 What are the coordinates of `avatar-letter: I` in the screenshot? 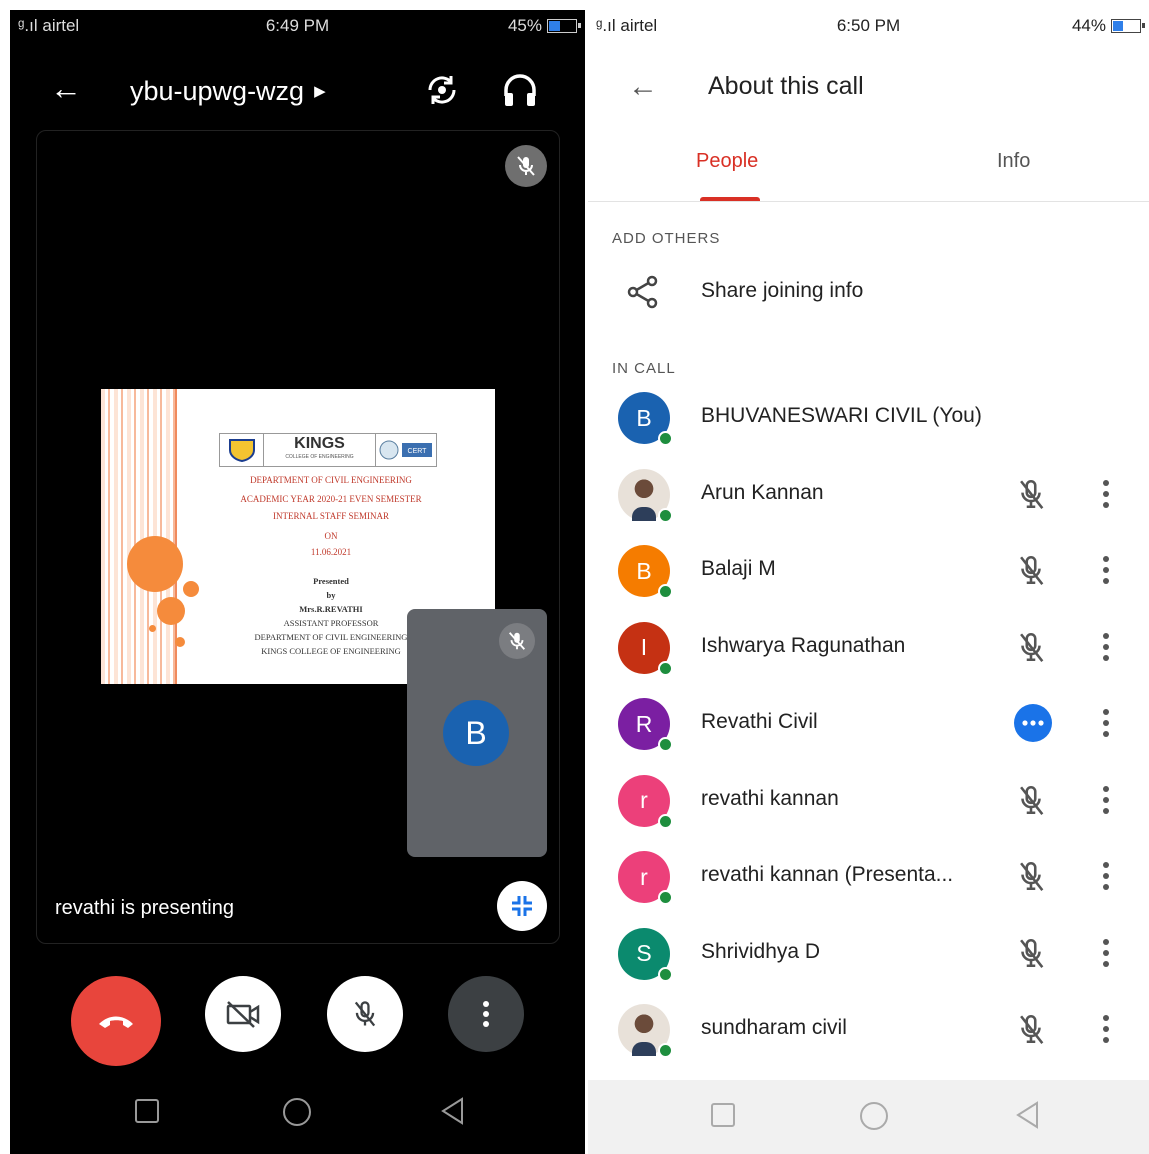 It's located at (644, 647).